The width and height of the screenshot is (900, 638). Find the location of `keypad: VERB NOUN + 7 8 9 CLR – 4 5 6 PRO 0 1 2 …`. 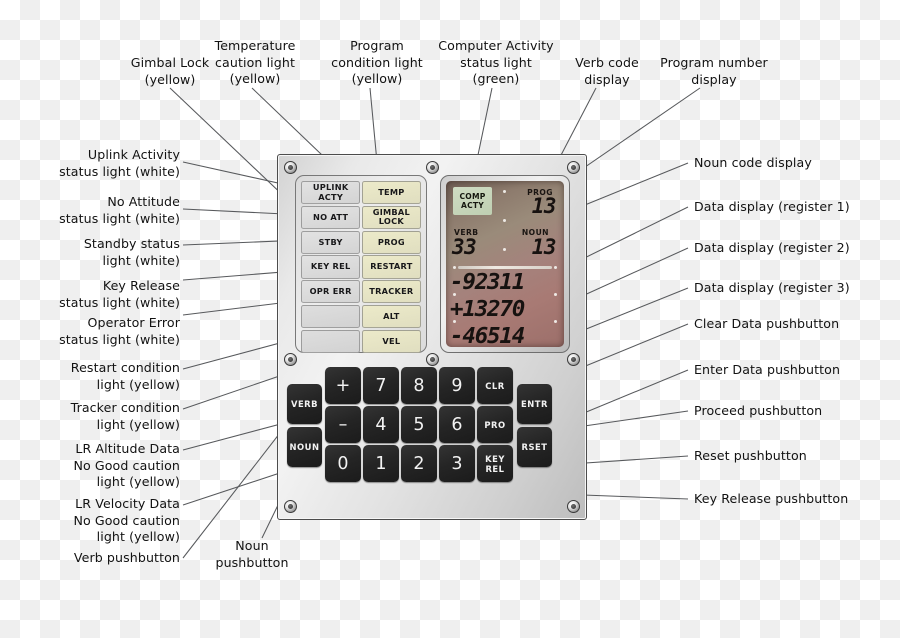

keypad: VERB NOUN + 7 8 9 CLR – 4 5 6 PRO 0 1 2 … is located at coordinates (432, 437).